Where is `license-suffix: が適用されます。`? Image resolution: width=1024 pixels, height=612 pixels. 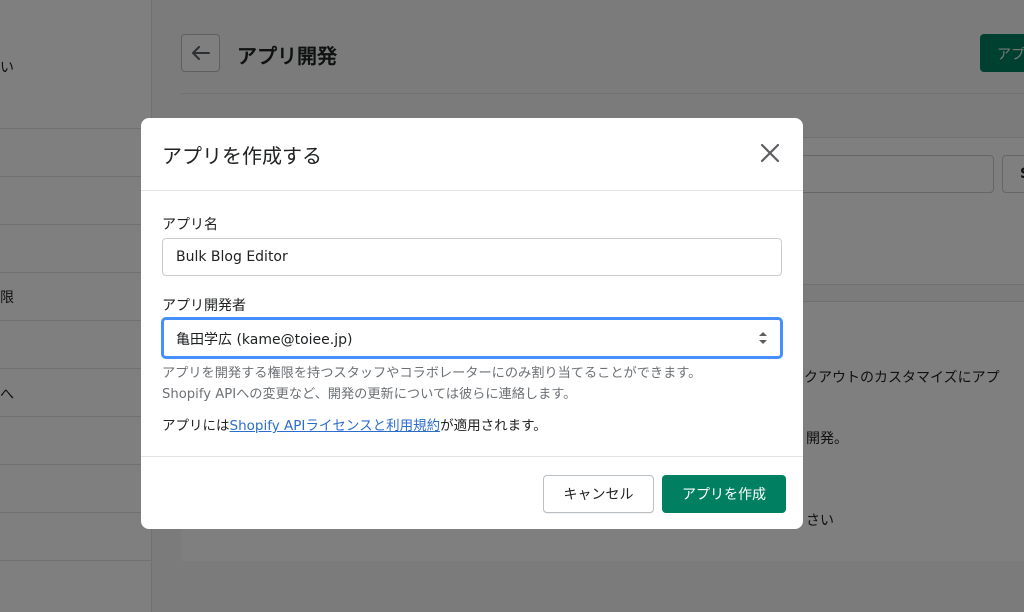 license-suffix: が適用されます。 is located at coordinates (493, 426).